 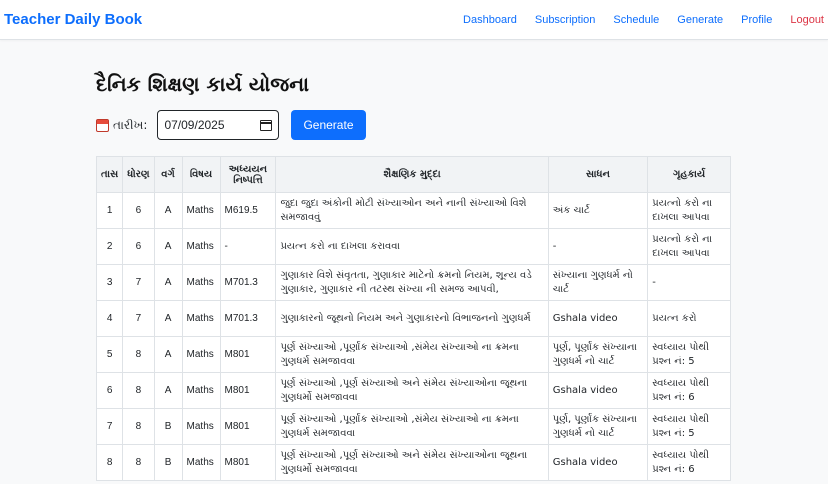 I want to click on col-header-material: સાધન, so click(x=598, y=174).